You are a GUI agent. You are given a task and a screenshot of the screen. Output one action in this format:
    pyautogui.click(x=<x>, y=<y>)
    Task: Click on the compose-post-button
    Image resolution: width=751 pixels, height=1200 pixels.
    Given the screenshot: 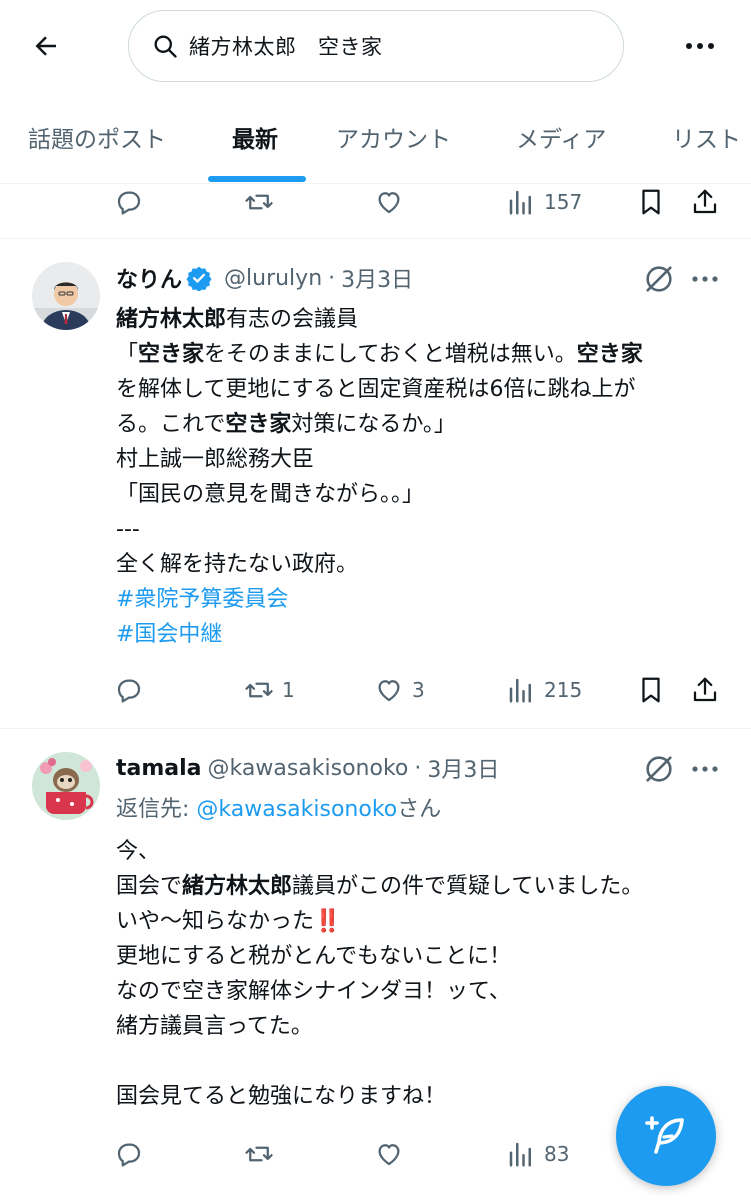 What is the action you would take?
    pyautogui.click(x=666, y=1136)
    